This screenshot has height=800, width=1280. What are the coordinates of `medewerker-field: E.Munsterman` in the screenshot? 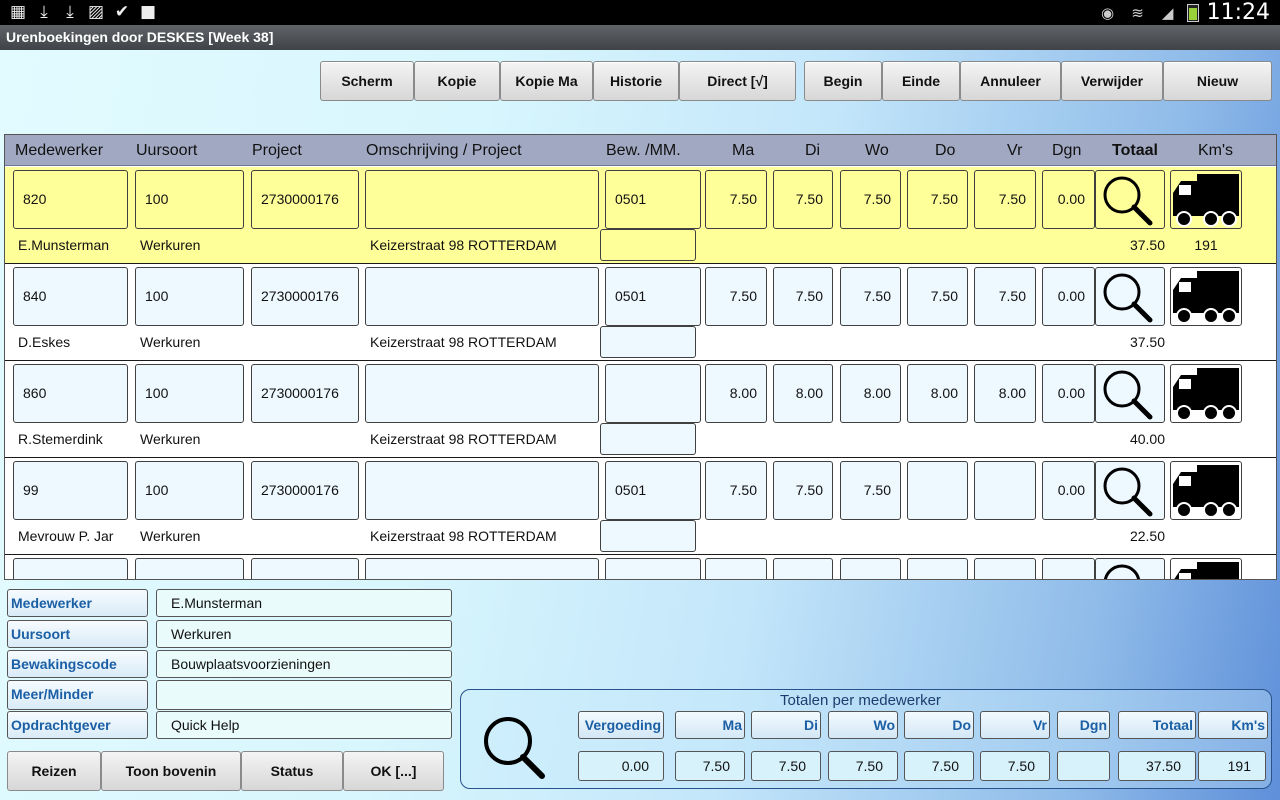 It's located at (304, 603).